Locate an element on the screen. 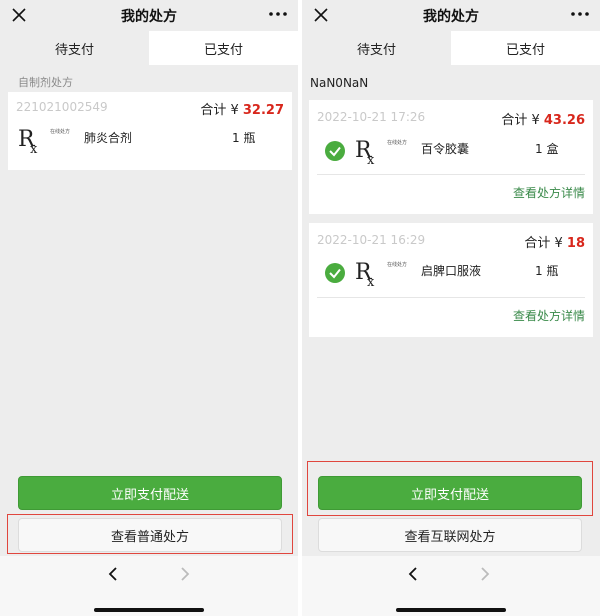 The height and width of the screenshot is (616, 600). drug-name: 肺炎合剂 is located at coordinates (108, 138).